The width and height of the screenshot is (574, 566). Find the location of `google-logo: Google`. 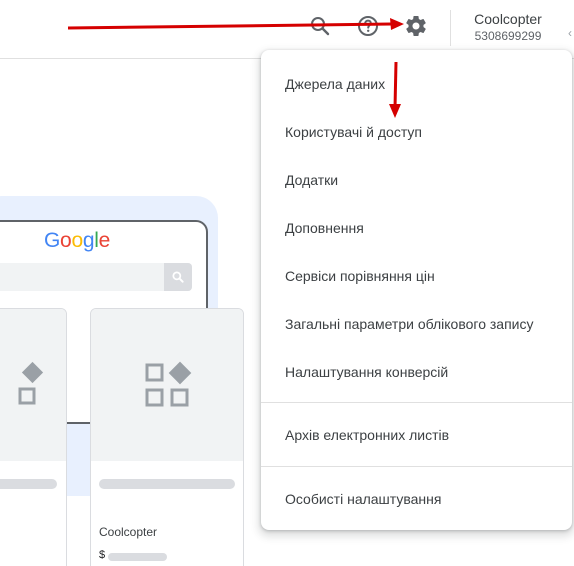

google-logo: Google is located at coordinates (77, 241).